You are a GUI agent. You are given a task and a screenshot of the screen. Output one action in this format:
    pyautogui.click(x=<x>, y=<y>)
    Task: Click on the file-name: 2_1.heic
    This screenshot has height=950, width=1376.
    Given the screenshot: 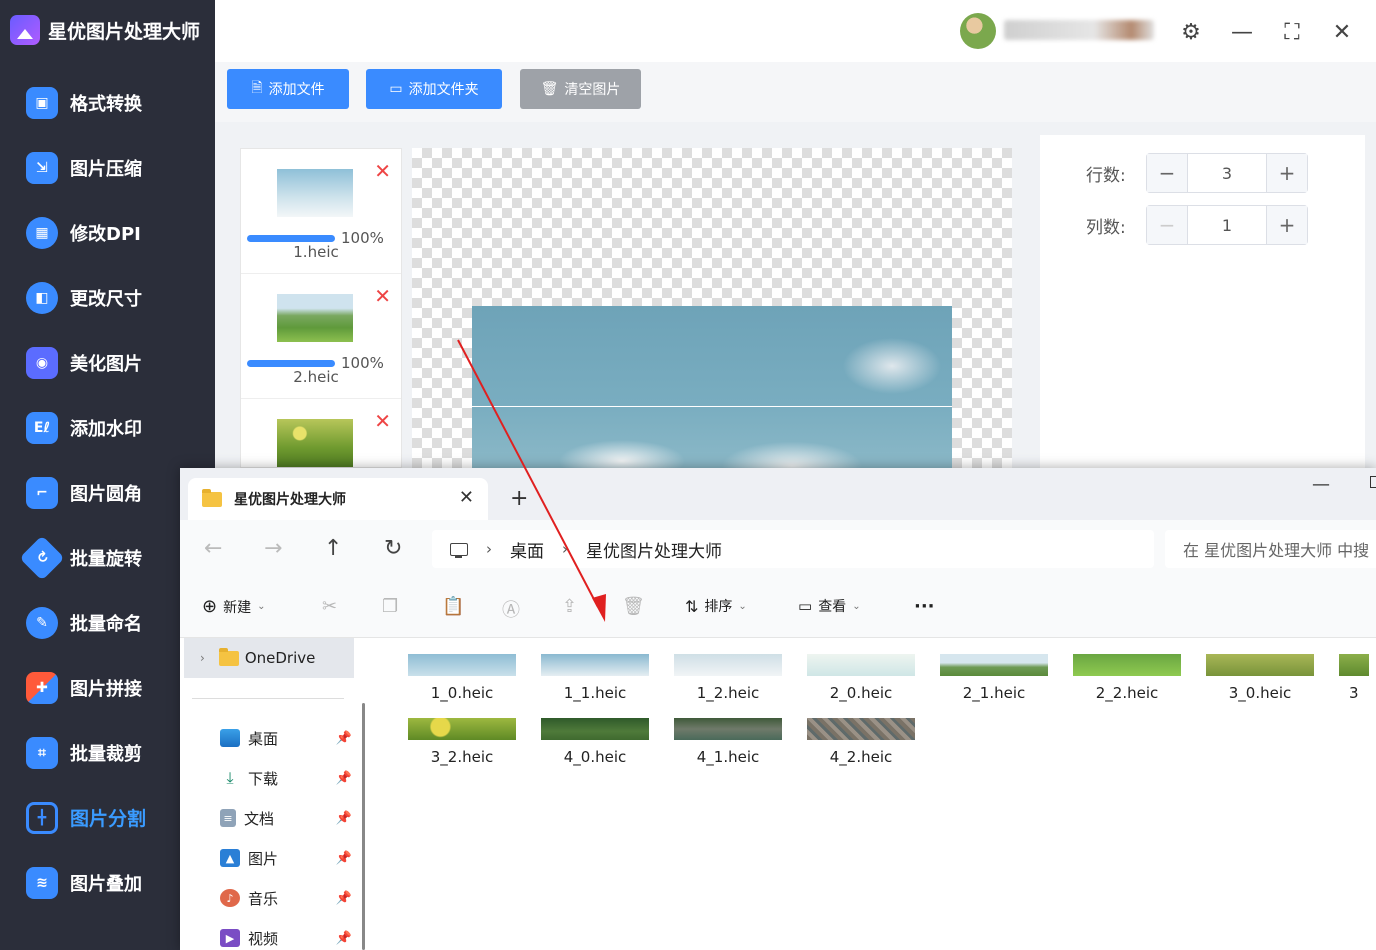 What is the action you would take?
    pyautogui.click(x=994, y=693)
    